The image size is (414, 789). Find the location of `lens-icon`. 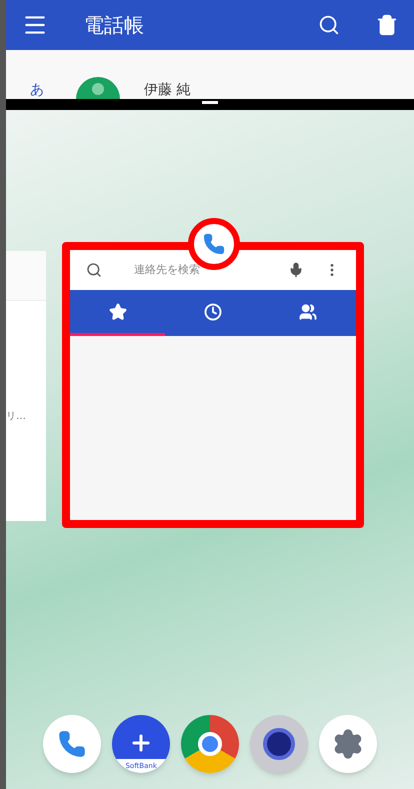

lens-icon is located at coordinates (278, 744).